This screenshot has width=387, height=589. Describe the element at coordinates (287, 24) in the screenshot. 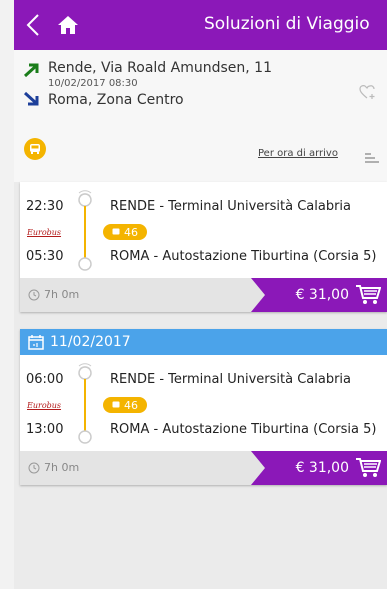

I see `page-title: Soluzioni di Viaggio` at that location.